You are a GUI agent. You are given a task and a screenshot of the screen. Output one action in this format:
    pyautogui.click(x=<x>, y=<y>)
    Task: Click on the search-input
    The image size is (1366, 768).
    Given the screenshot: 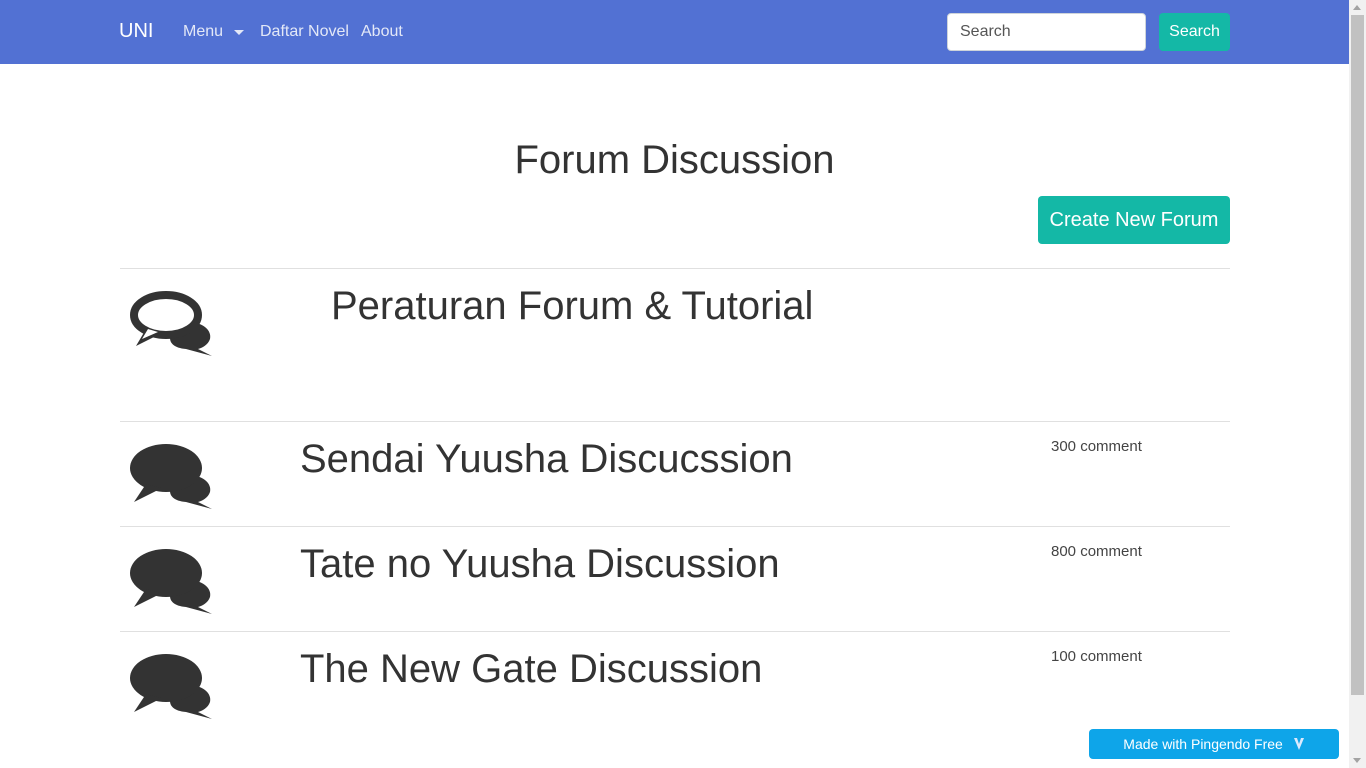 What is the action you would take?
    pyautogui.click(x=1046, y=32)
    